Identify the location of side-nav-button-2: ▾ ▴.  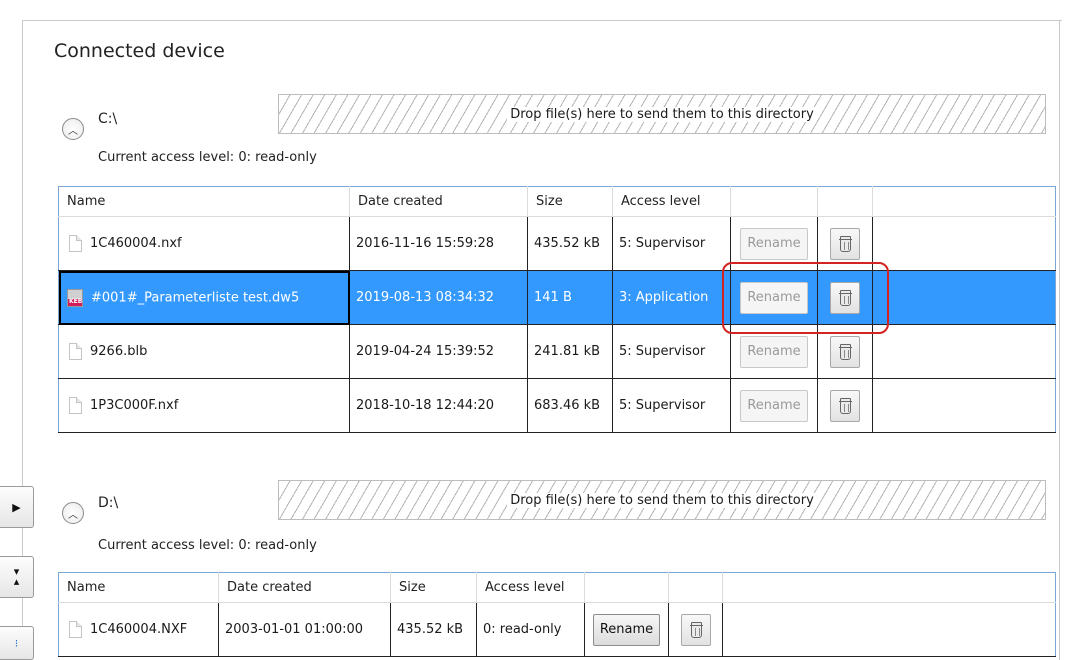
(17, 577).